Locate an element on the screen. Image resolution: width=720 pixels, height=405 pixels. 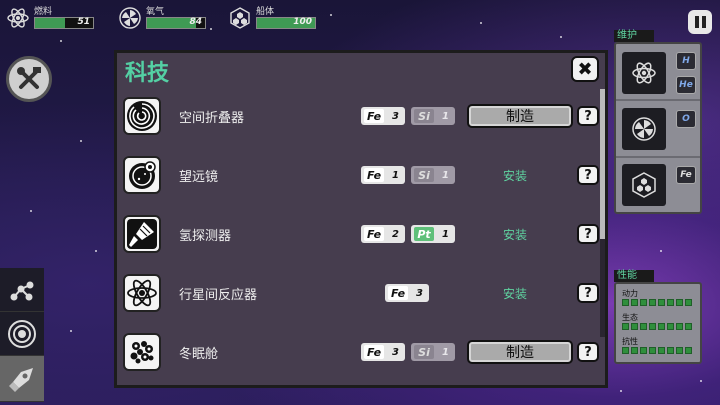
constellation-icon is located at coordinates (22, 290).